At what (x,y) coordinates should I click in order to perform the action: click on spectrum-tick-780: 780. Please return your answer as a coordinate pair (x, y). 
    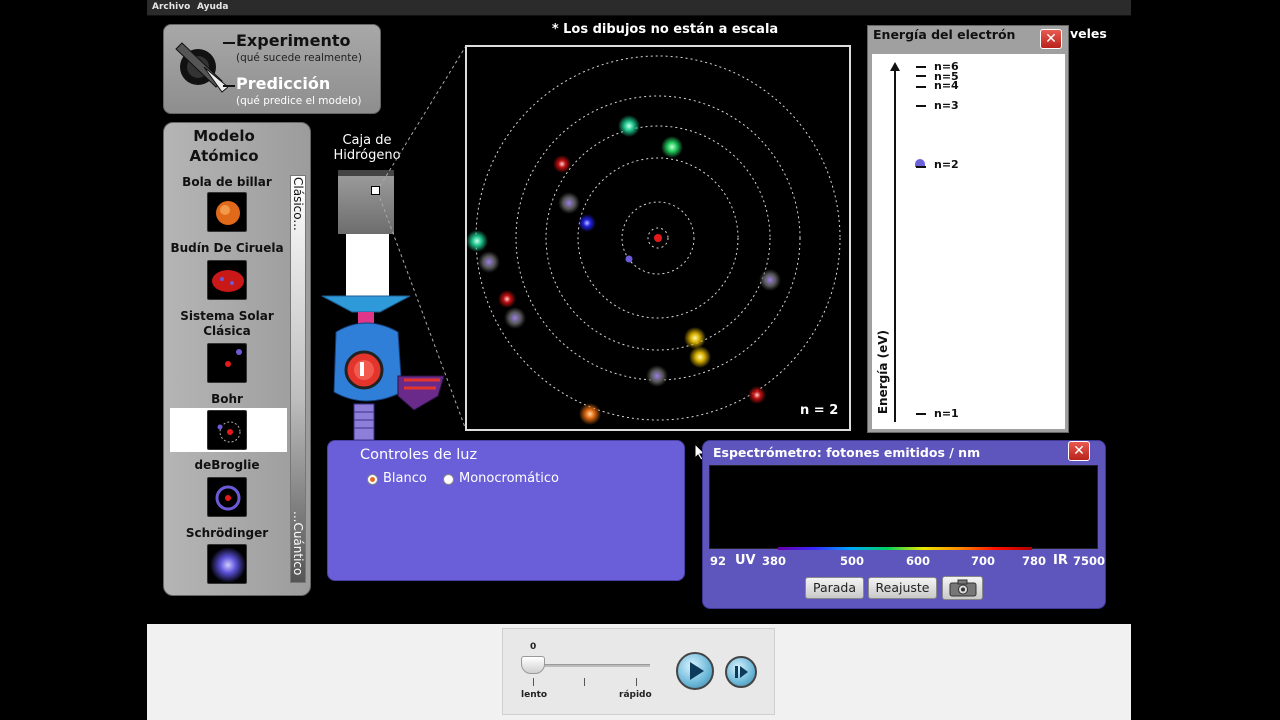
    Looking at the image, I should click on (1034, 561).